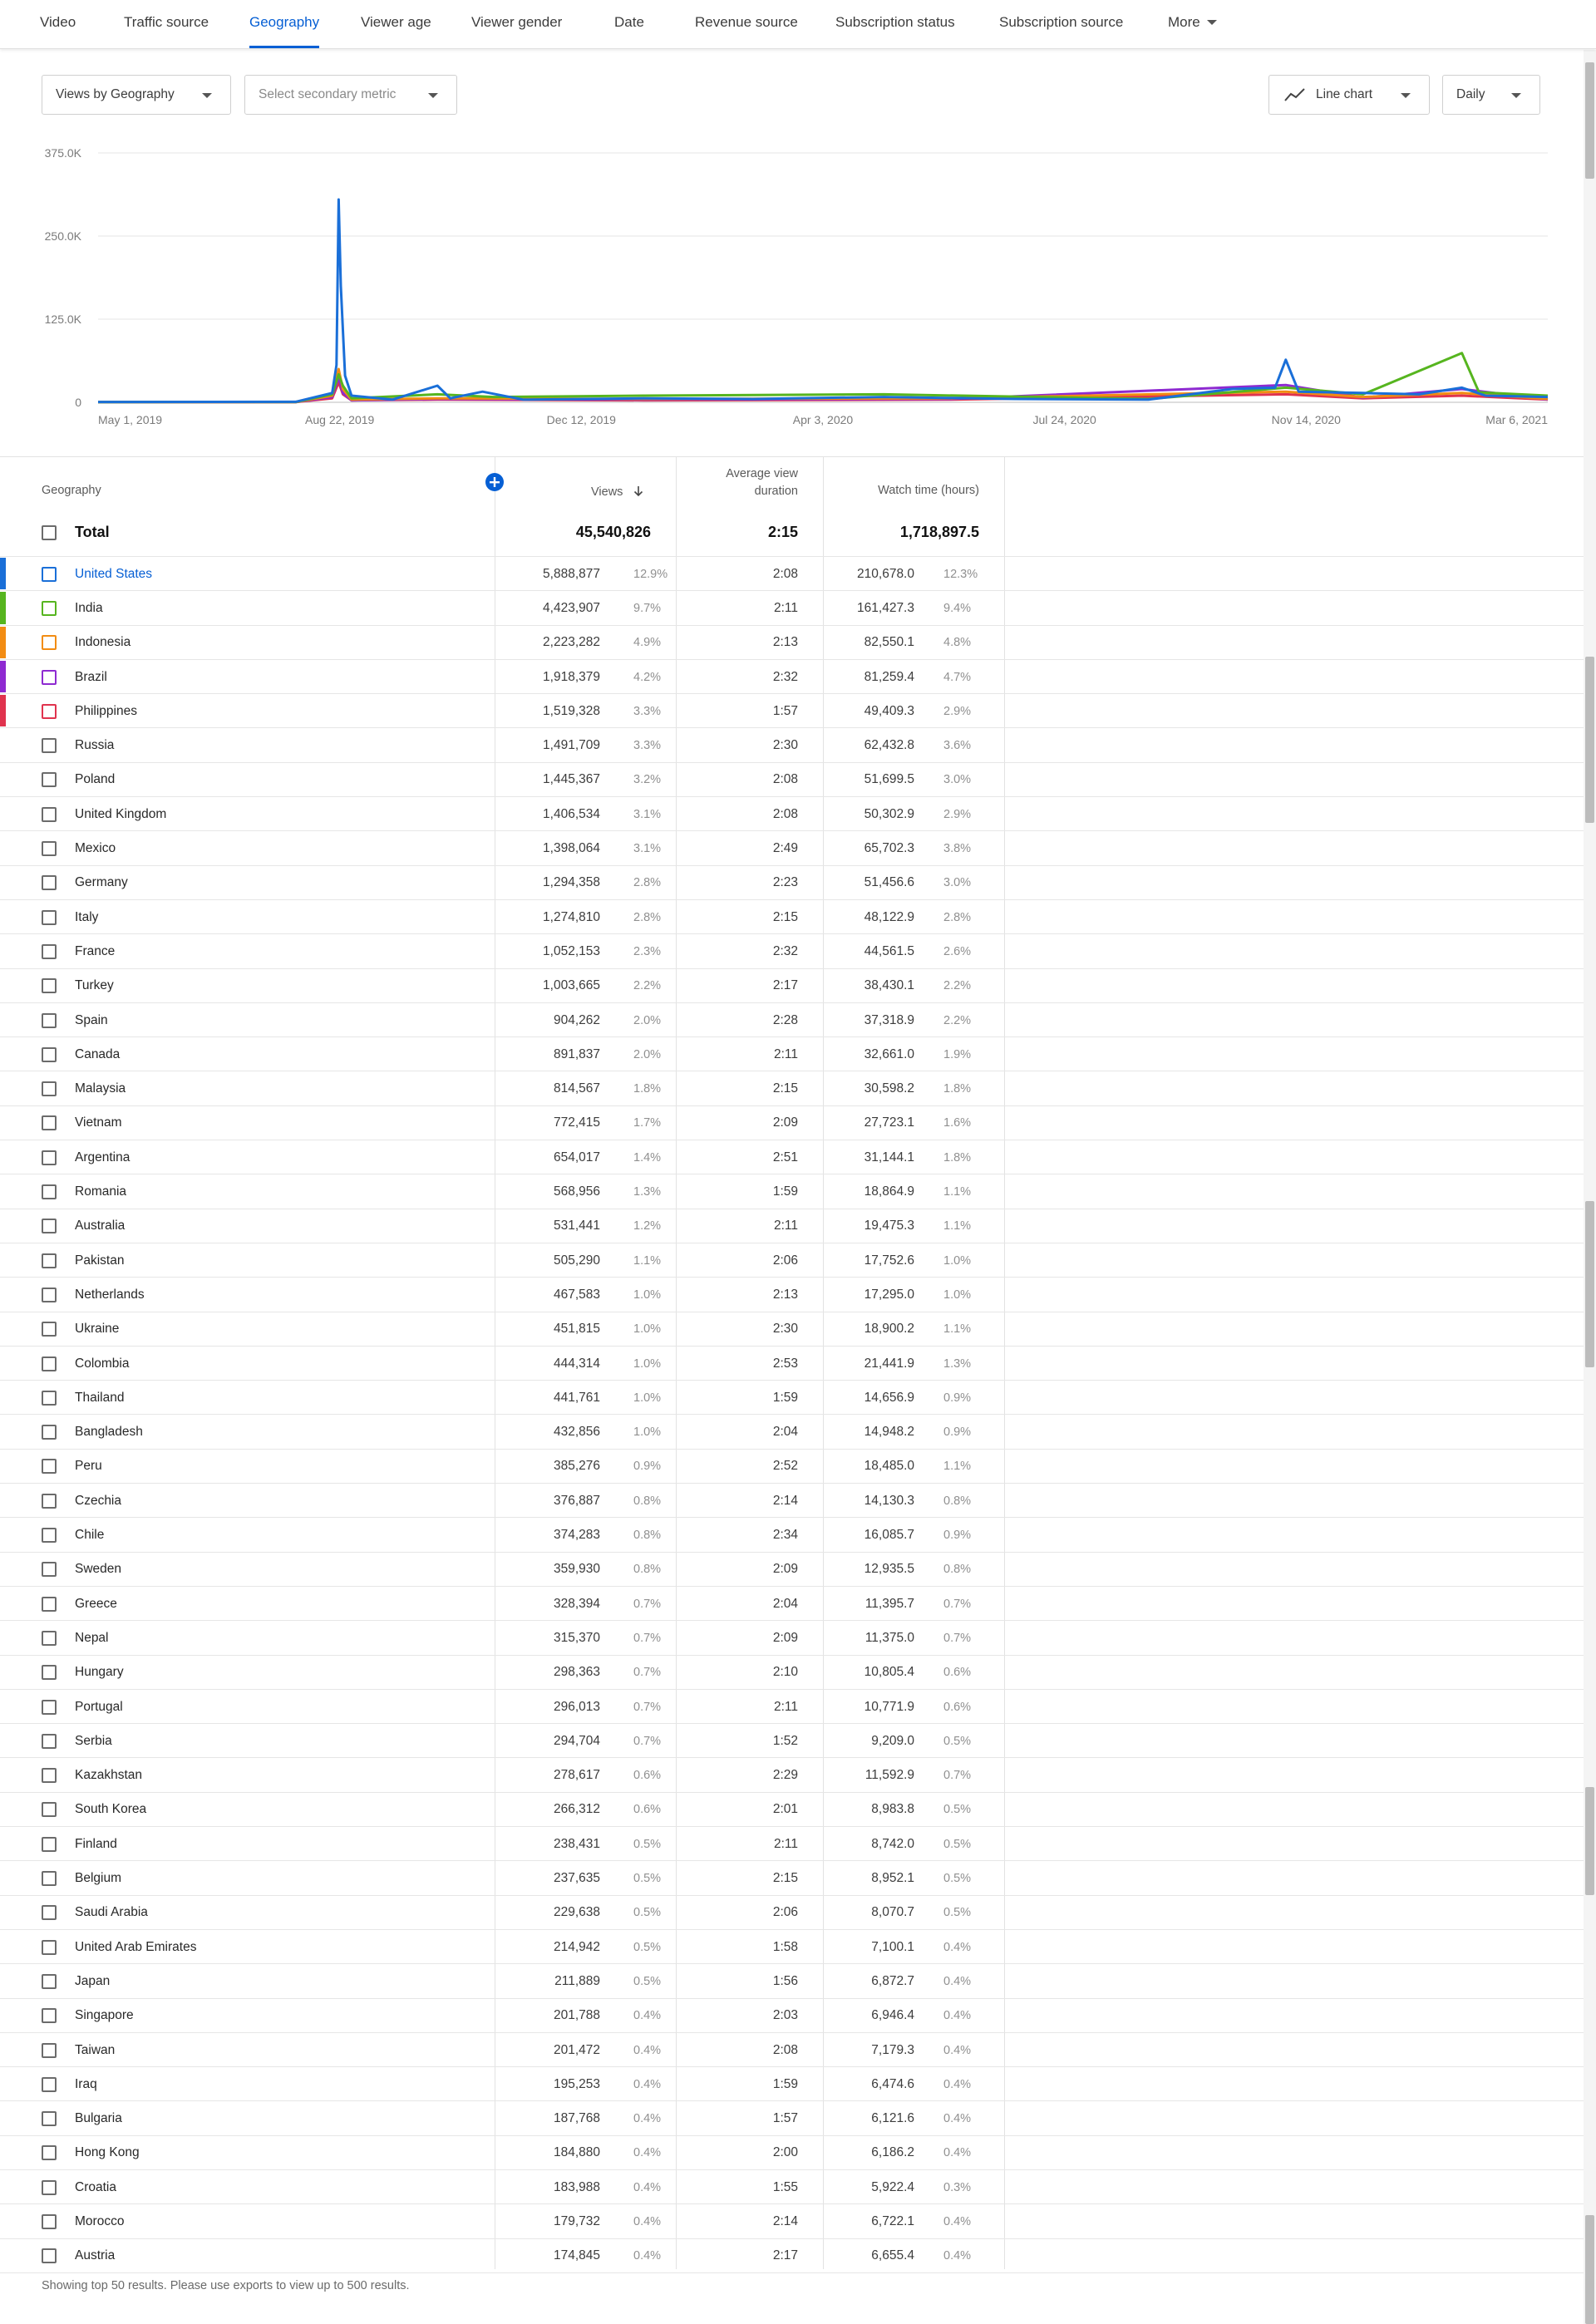 This screenshot has width=1596, height=2324. What do you see at coordinates (617, 491) in the screenshot?
I see `views-column-header: Views` at bounding box center [617, 491].